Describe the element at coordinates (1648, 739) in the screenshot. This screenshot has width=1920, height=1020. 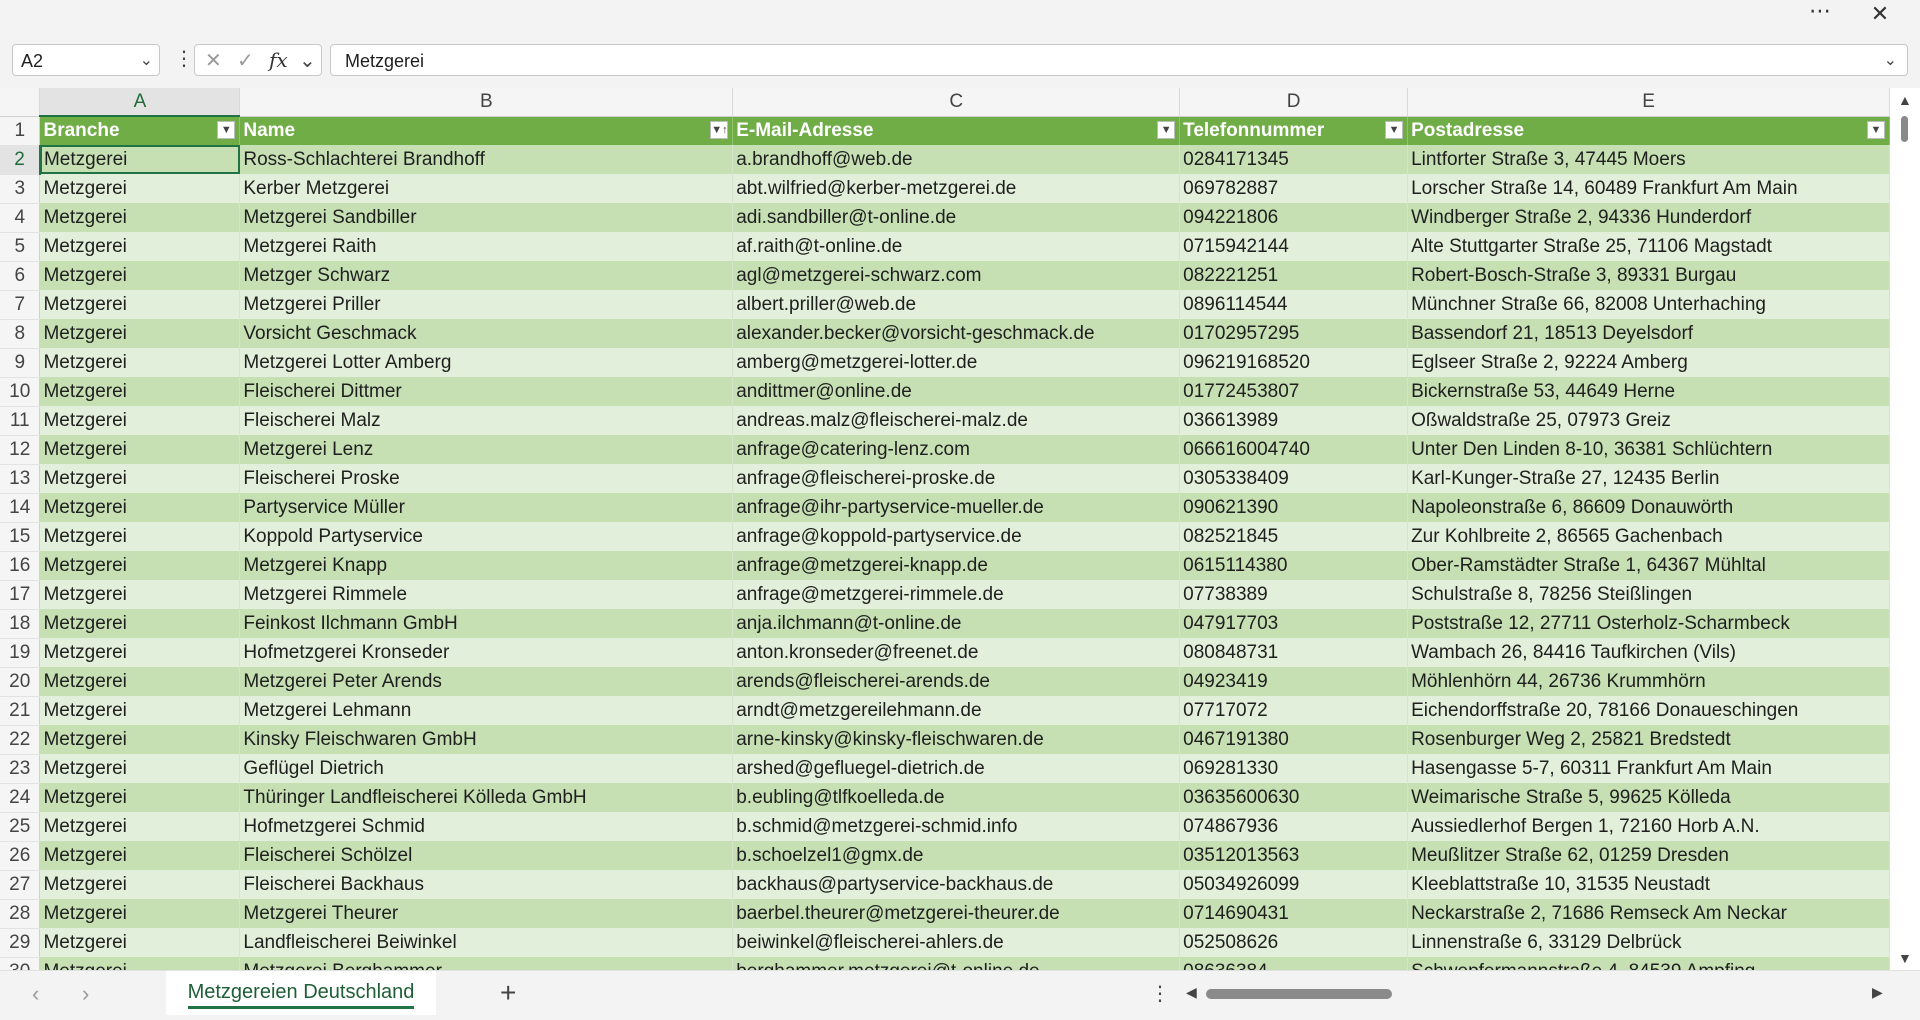
I see `cell-postadresse: Rosenburger Weg 2, 25821 Bredstedt` at that location.